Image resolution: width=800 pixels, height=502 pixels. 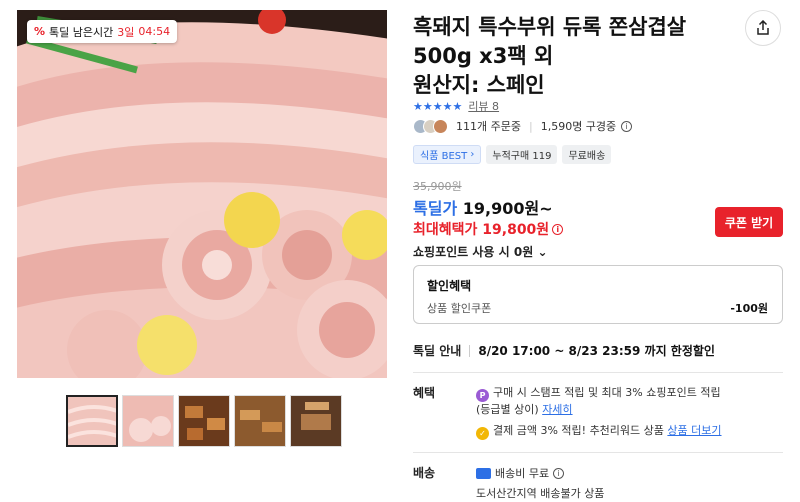 I want to click on title-line: 원산지: 스페인, so click(x=479, y=85).